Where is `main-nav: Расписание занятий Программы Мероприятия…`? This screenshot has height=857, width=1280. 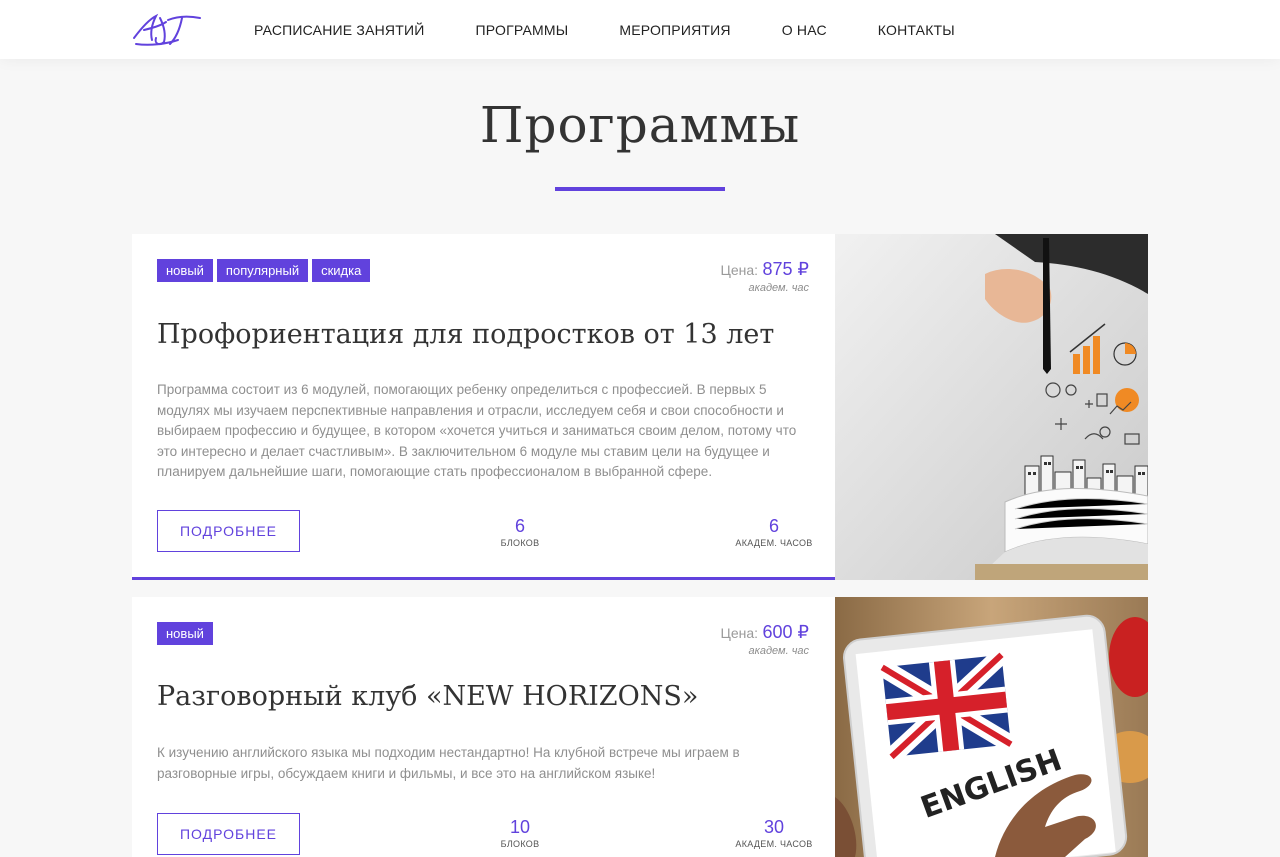 main-nav: Расписание занятий Программы Мероприятия… is located at coordinates (630, 29).